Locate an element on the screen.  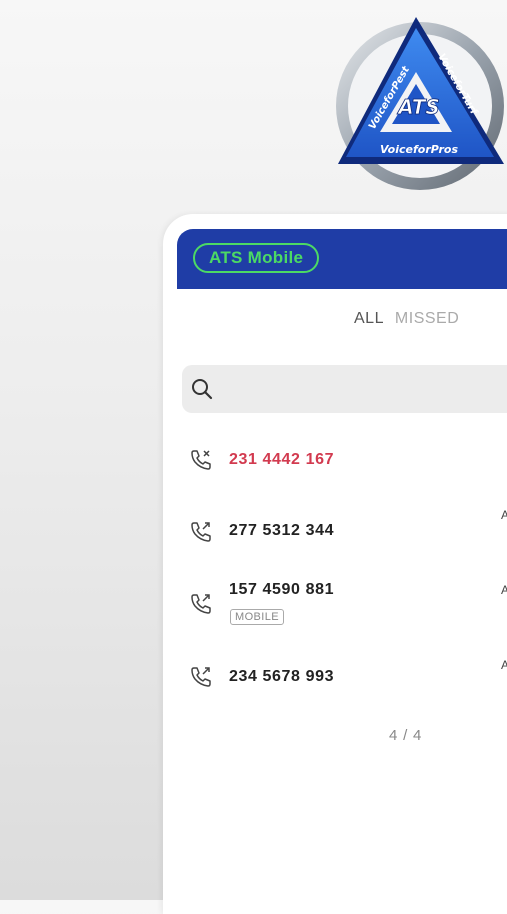
tab-all: ALL is located at coordinates (369, 319).